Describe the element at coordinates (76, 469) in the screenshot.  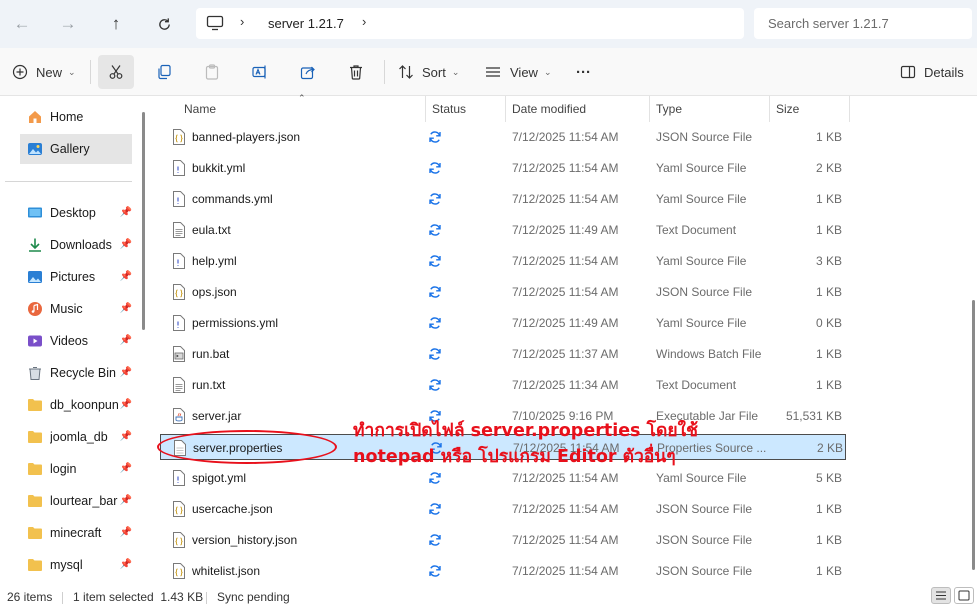
I see `sidebar-item-login: login 📌` at that location.